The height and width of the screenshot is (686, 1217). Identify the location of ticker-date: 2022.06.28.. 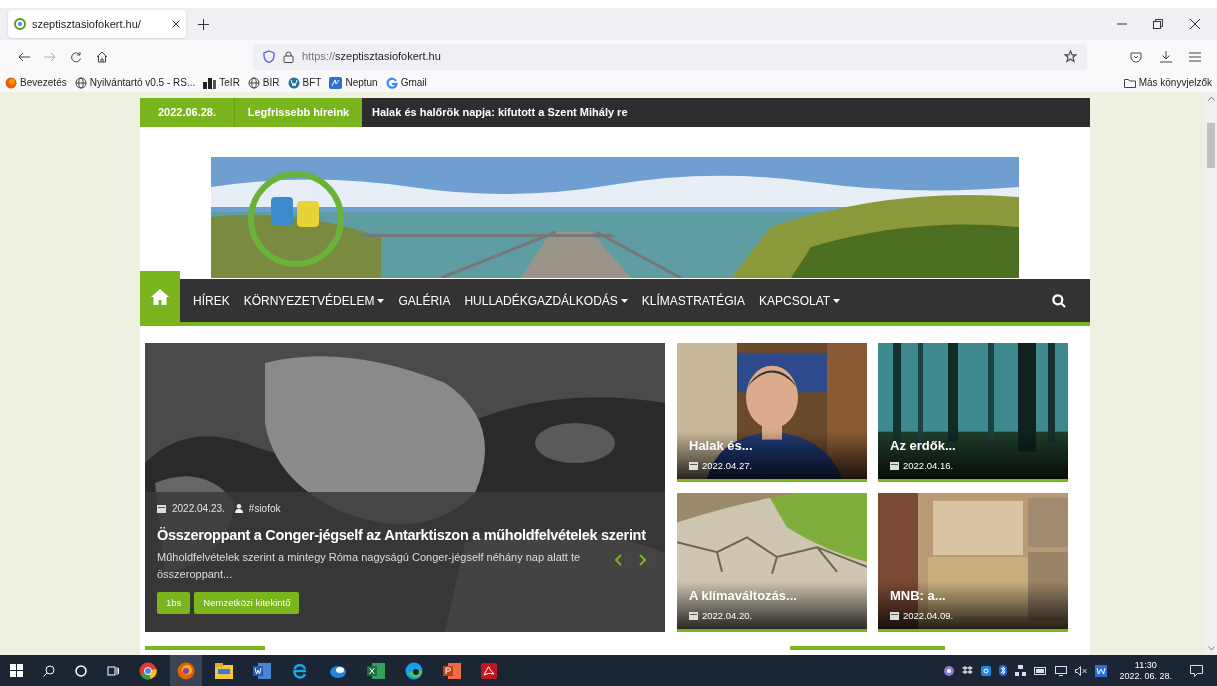
(187, 112).